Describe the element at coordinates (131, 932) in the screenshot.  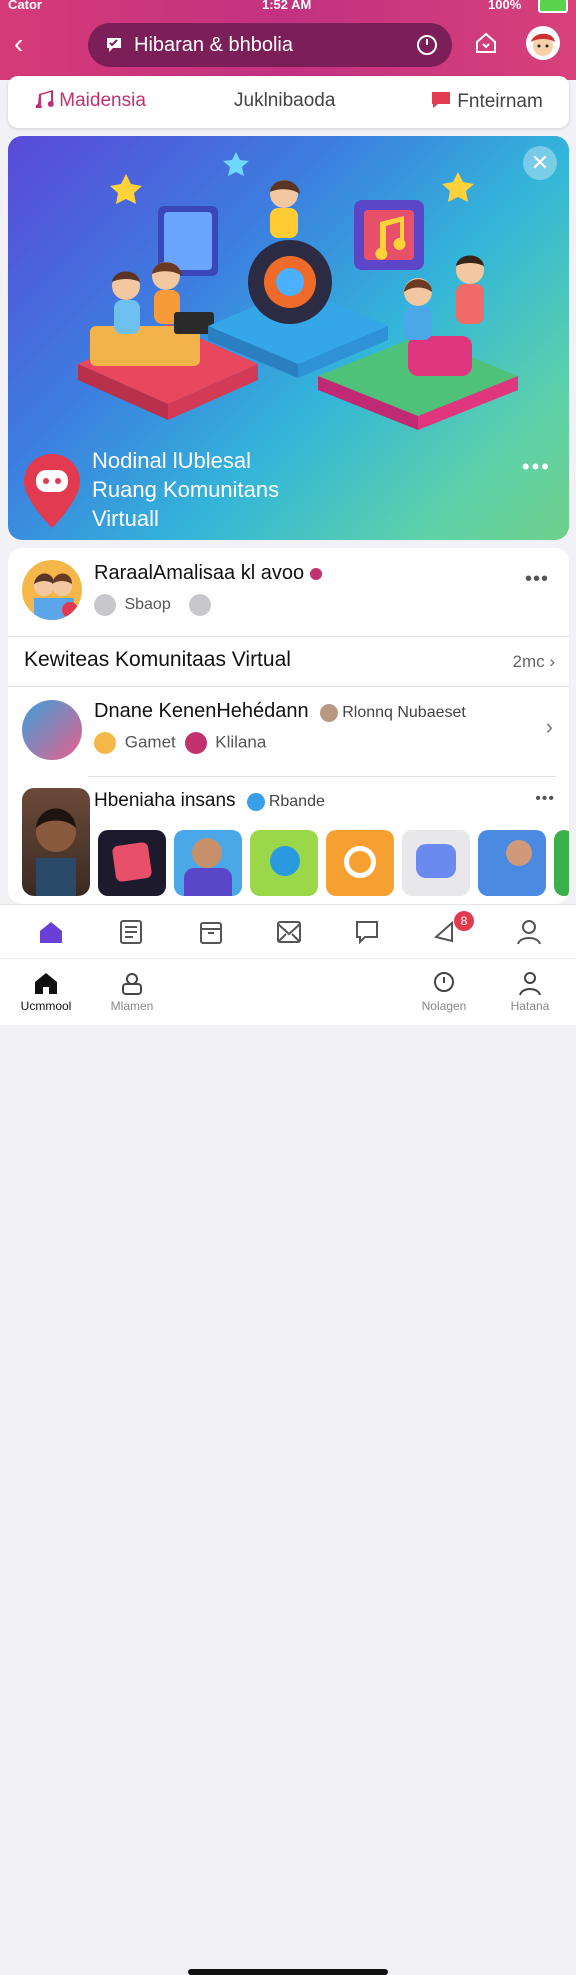
I see `document-icon` at that location.